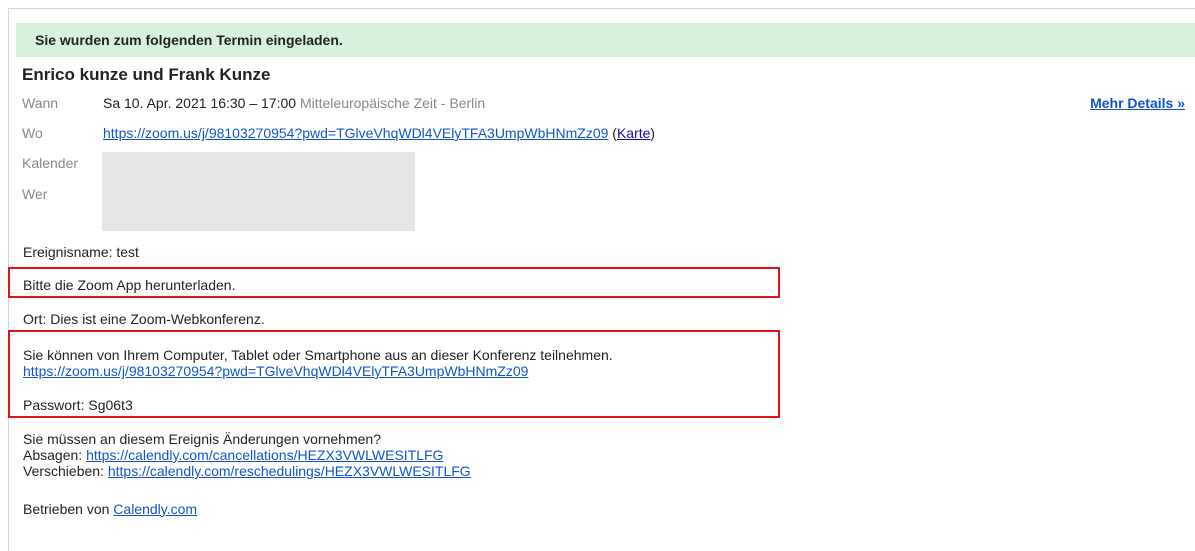  What do you see at coordinates (146, 74) in the screenshot?
I see `event-title: Enrico kunze und Frank Kunze` at bounding box center [146, 74].